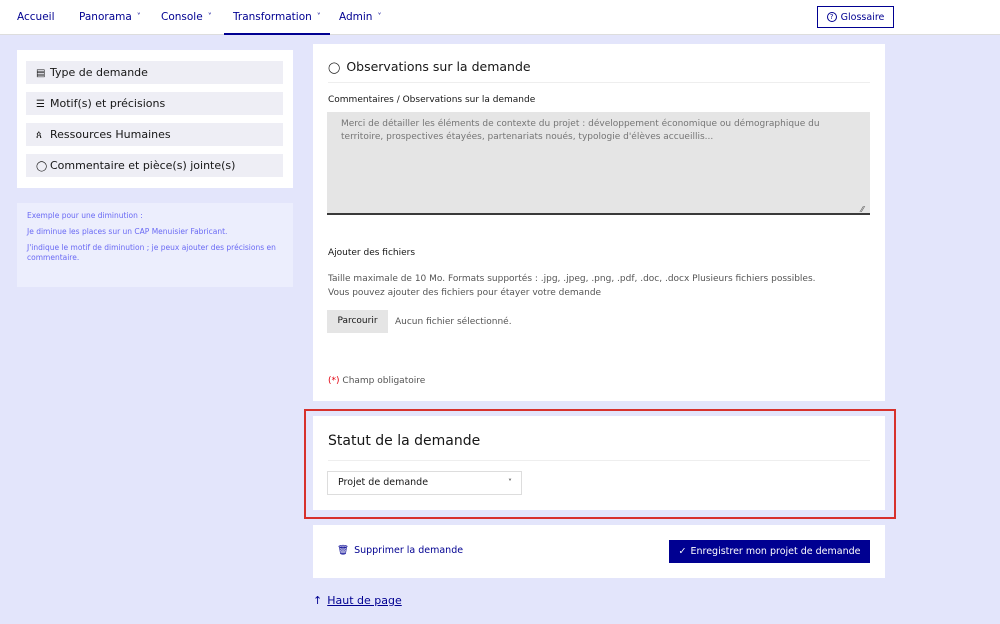  What do you see at coordinates (108, 103) in the screenshot?
I see `sidebar-item-label: Motif(s) et précisions` at bounding box center [108, 103].